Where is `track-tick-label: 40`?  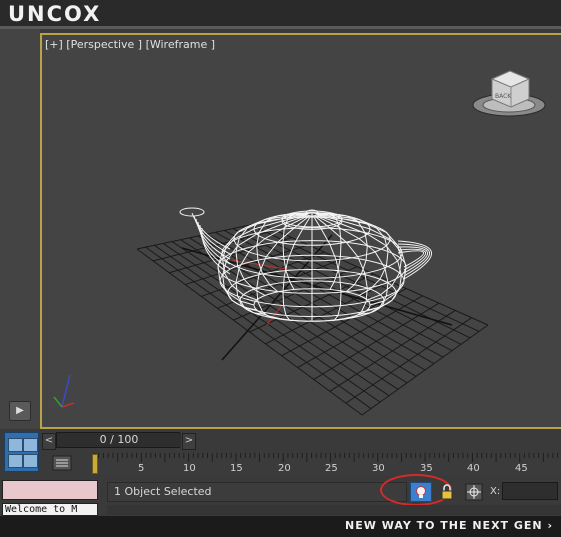 track-tick-label: 40 is located at coordinates (473, 468).